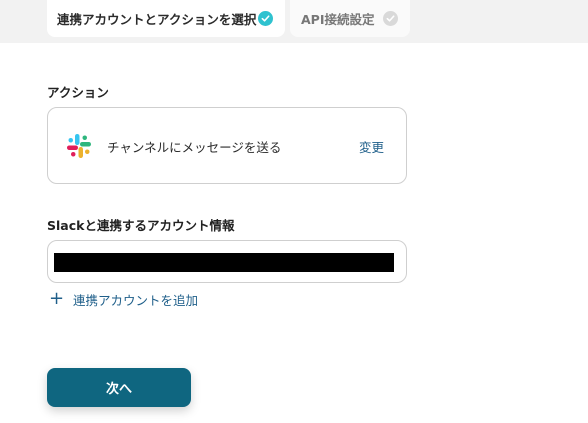  I want to click on change-action-link: 変更, so click(371, 146).